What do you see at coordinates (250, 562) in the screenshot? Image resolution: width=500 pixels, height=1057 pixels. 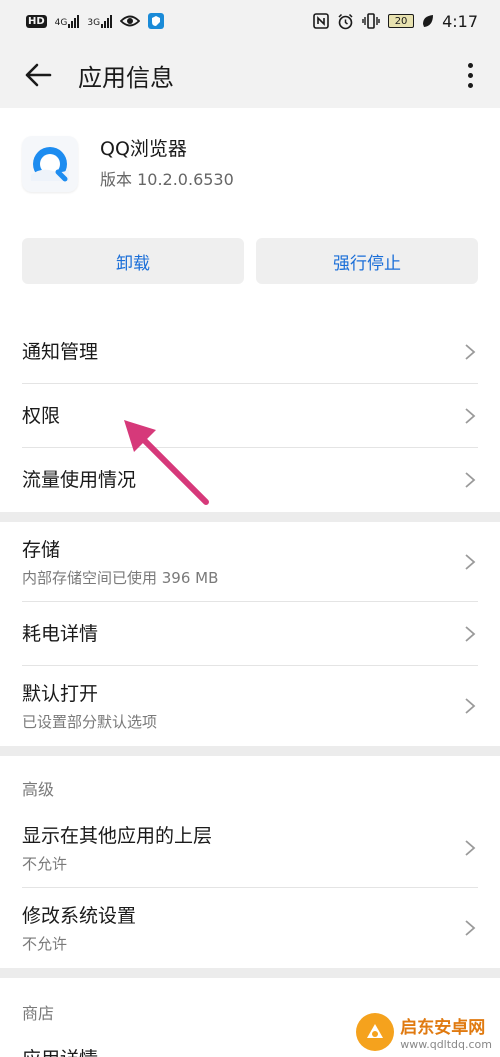 I see `row-storage: 存储 内部存储空间已使用 396 MB` at bounding box center [250, 562].